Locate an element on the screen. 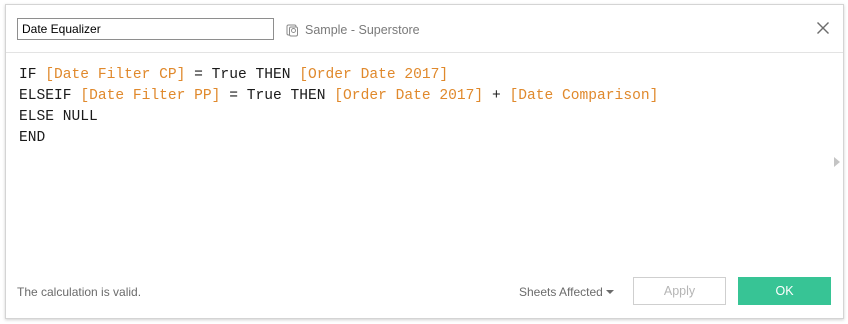  sheets-affected-label: Sheets Affected is located at coordinates (561, 292).